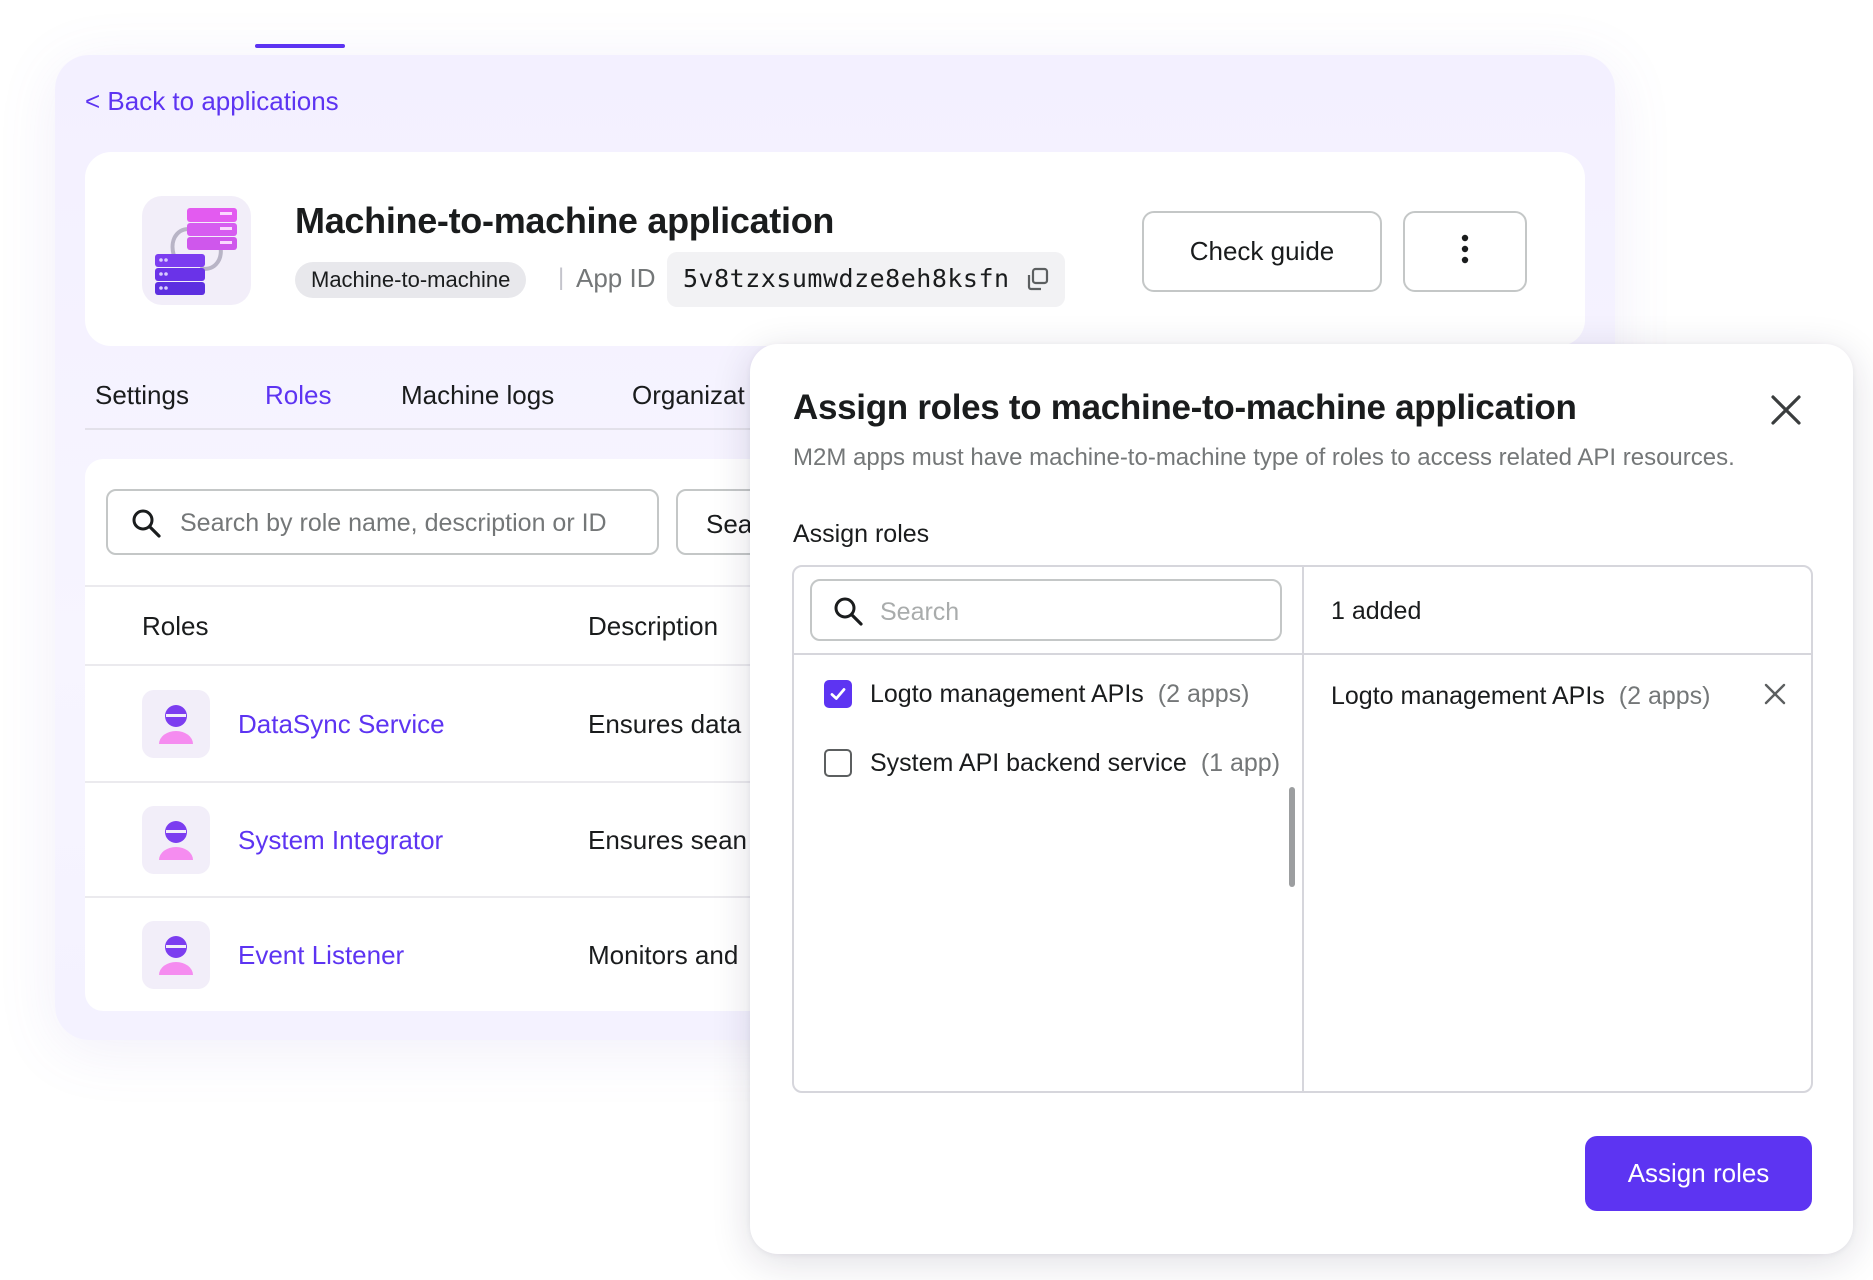 The width and height of the screenshot is (1873, 1280). Describe the element at coordinates (142, 405) in the screenshot. I see `tab-settings: Settings` at that location.